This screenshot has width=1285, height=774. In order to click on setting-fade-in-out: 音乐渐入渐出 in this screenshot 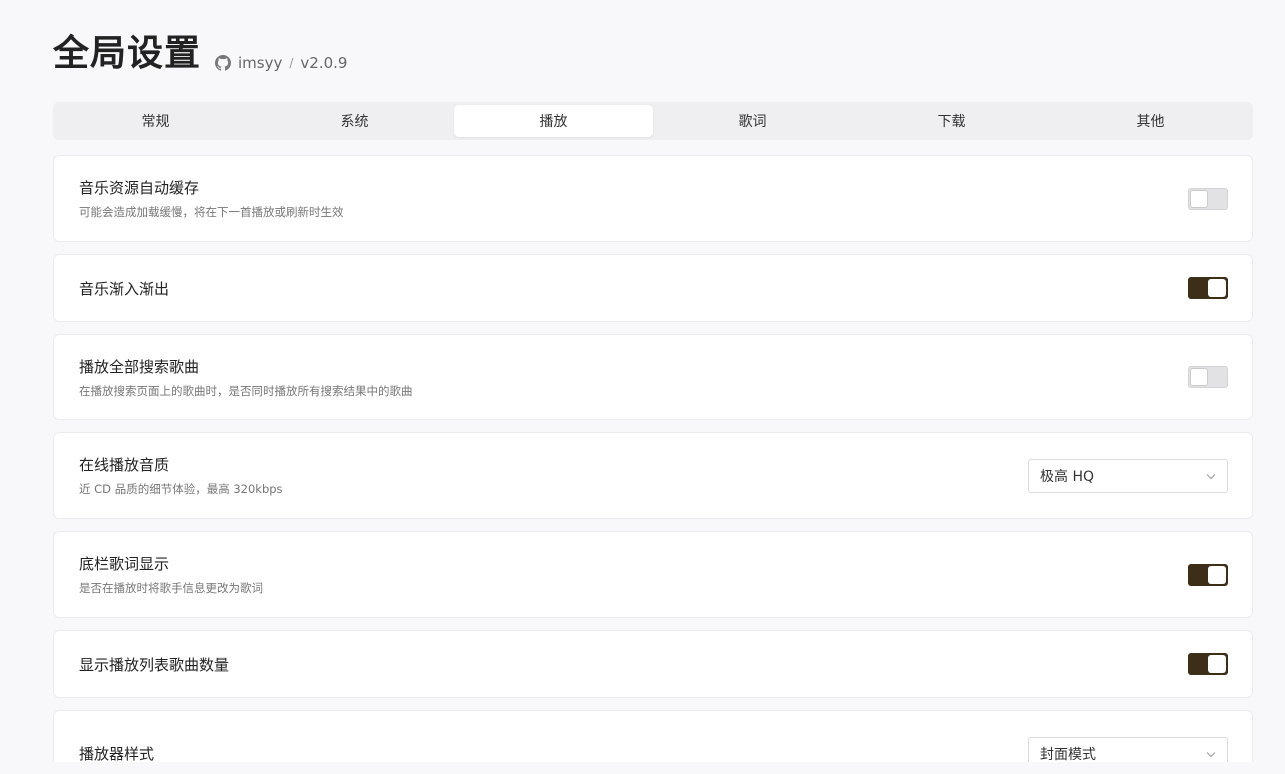, I will do `click(653, 288)`.